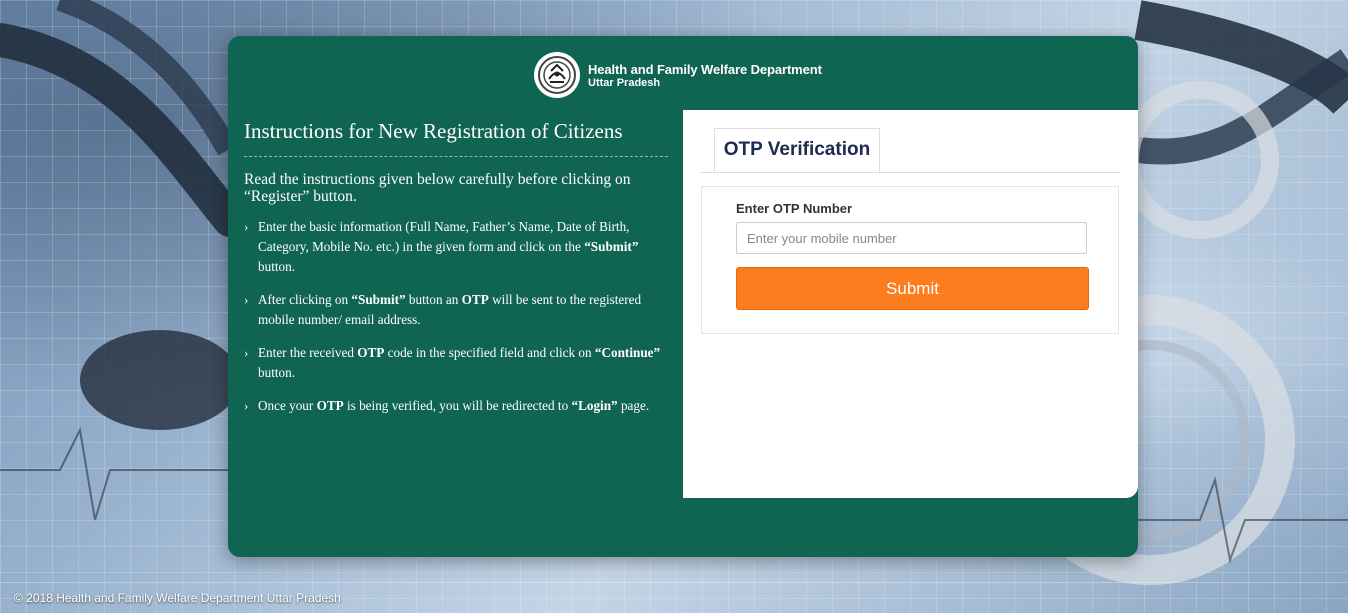  What do you see at coordinates (489, 352) in the screenshot?
I see `instruction-text: code in the specified field and click on` at bounding box center [489, 352].